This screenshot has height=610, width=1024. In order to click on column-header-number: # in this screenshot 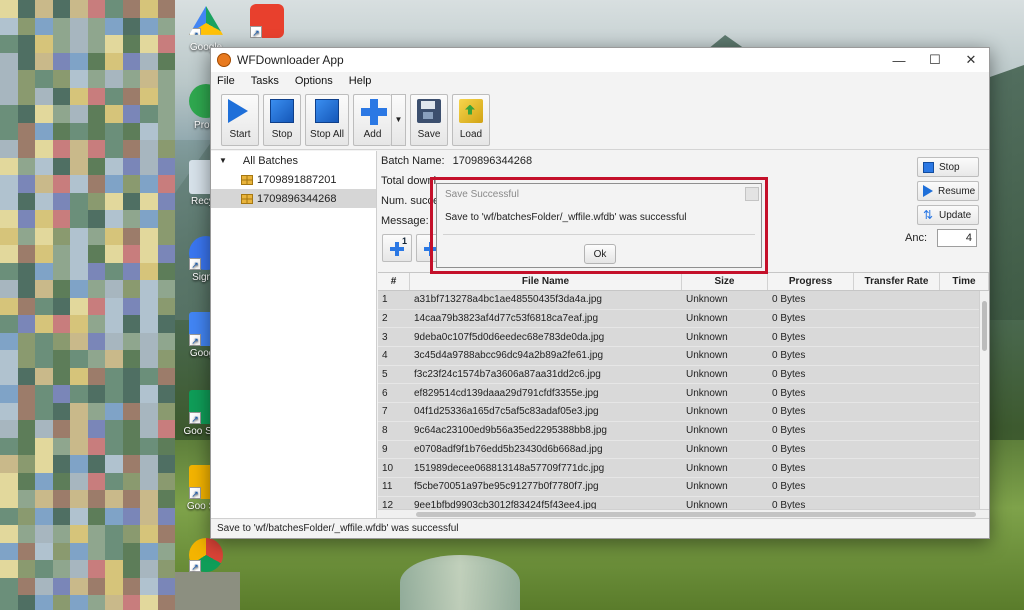, I will do `click(394, 281)`.